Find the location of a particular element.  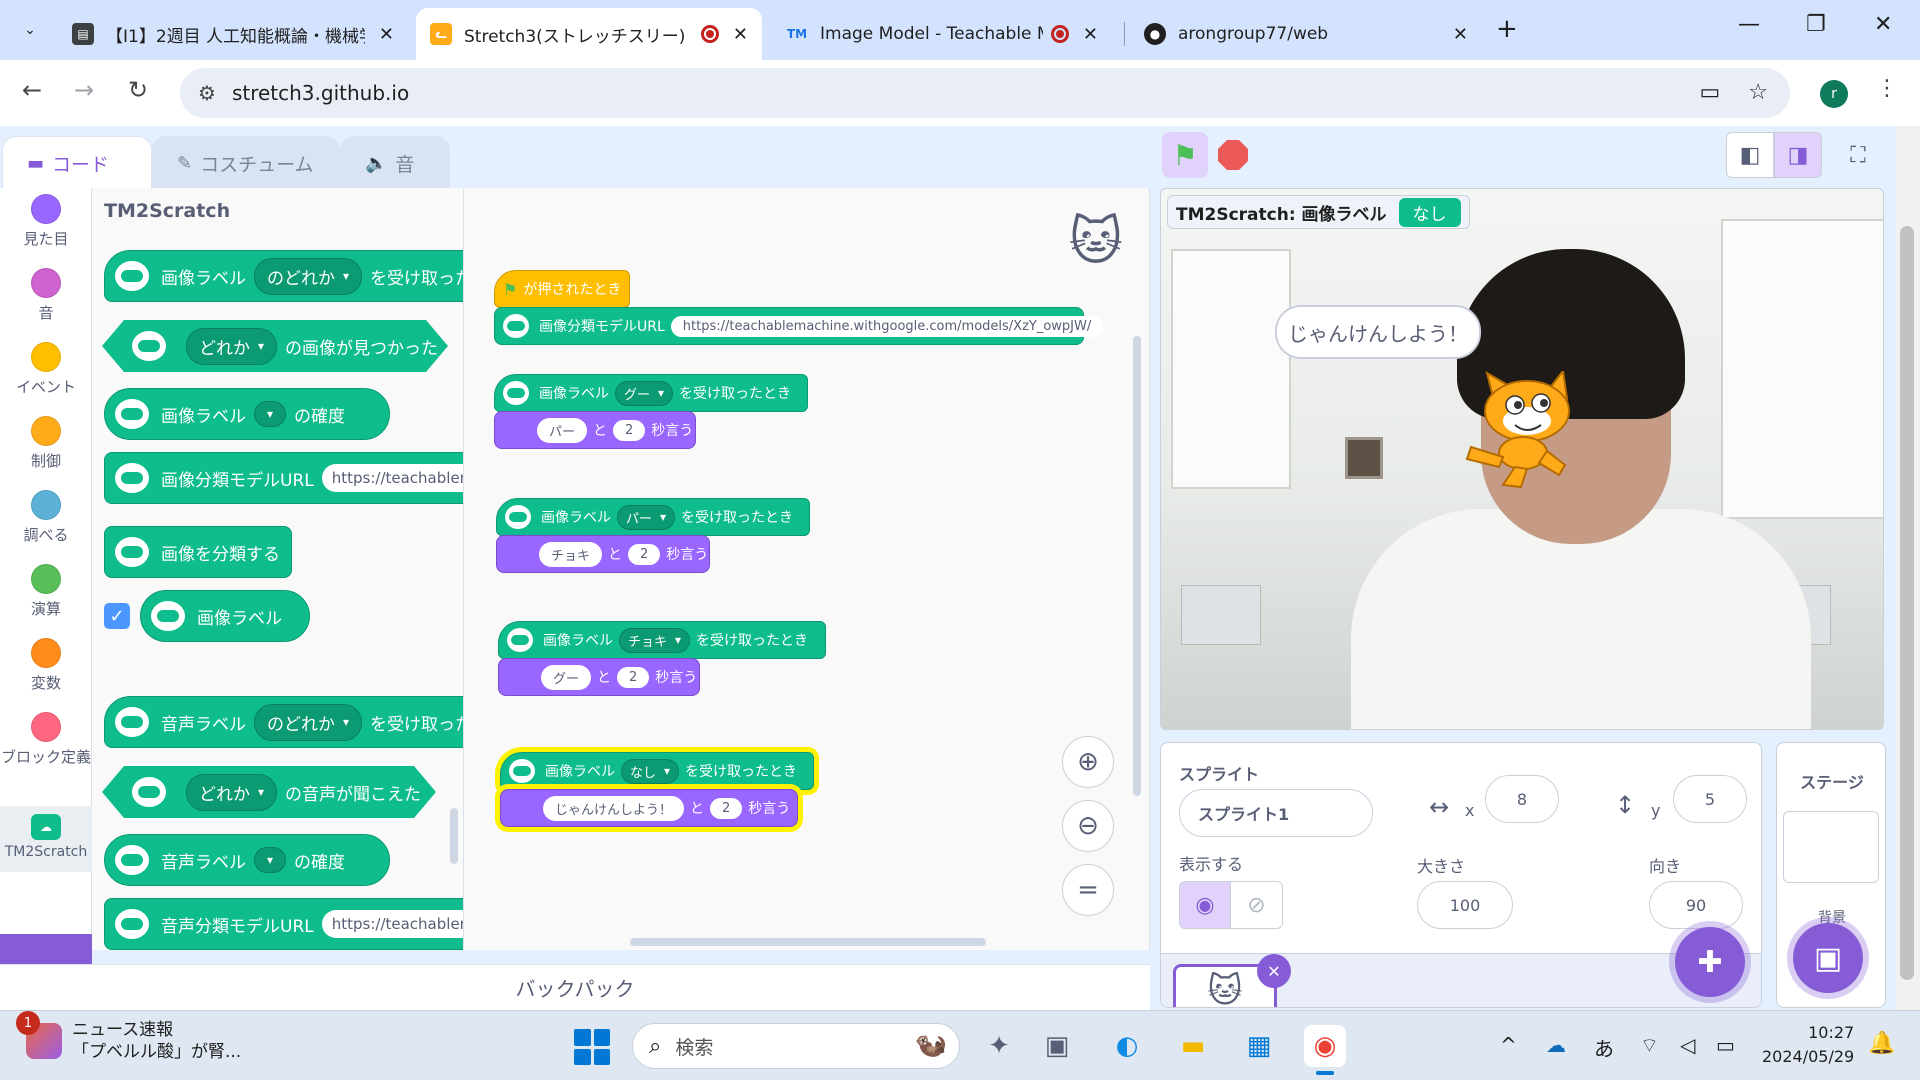

category-tm2scratch: ☁ TM2Scratch is located at coordinates (46, 839).